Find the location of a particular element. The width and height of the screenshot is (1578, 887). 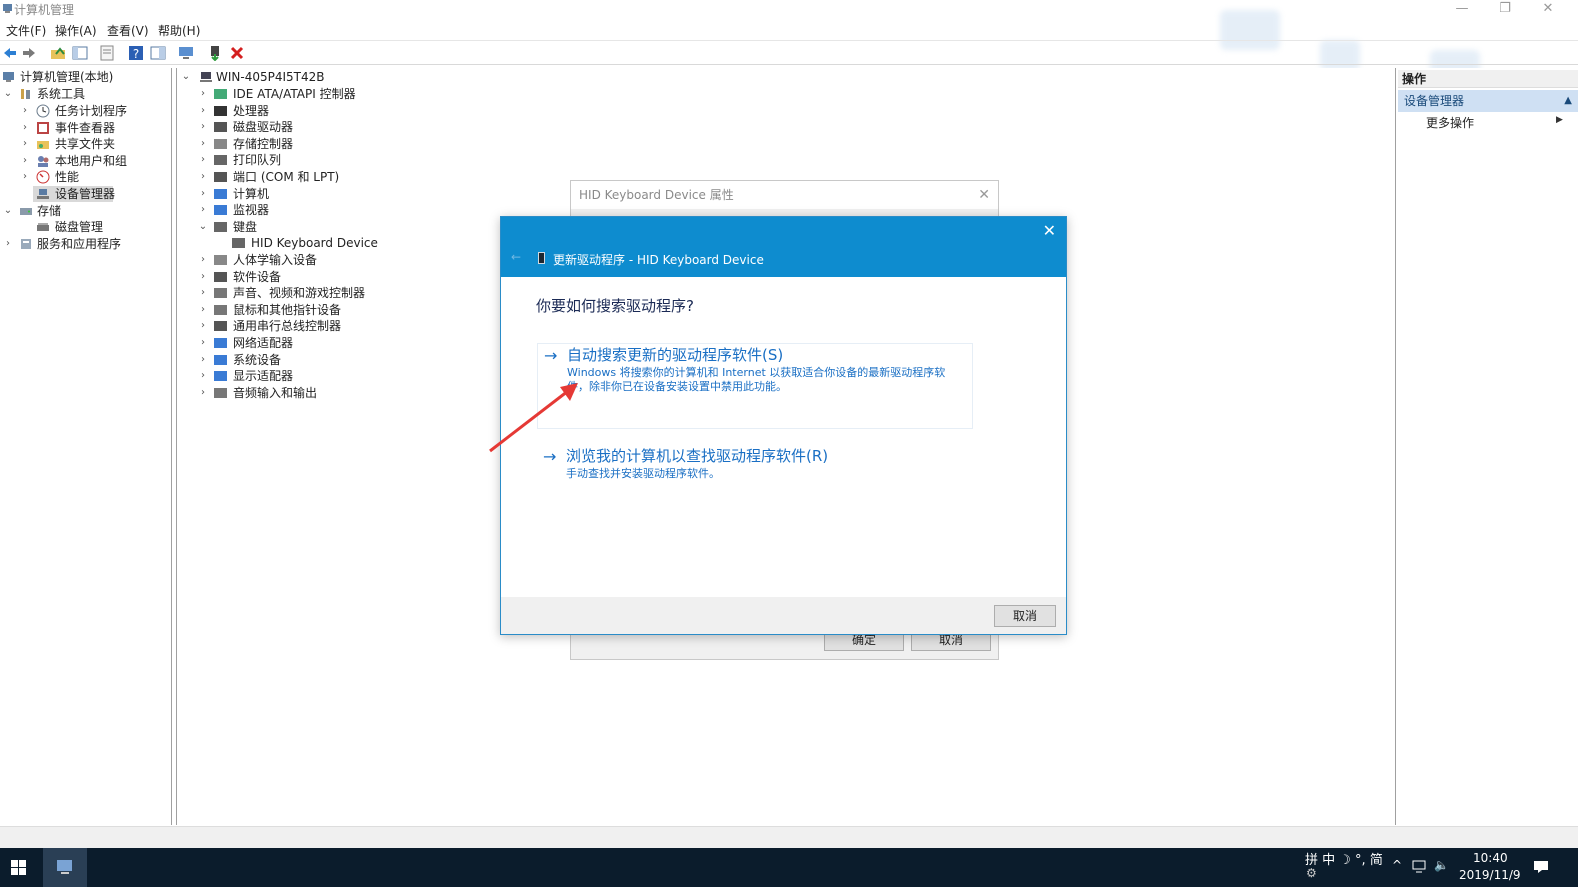

menu-bar: 文件(F) 操作(A) 查看(V) 帮助(H) is located at coordinates (789, 29).